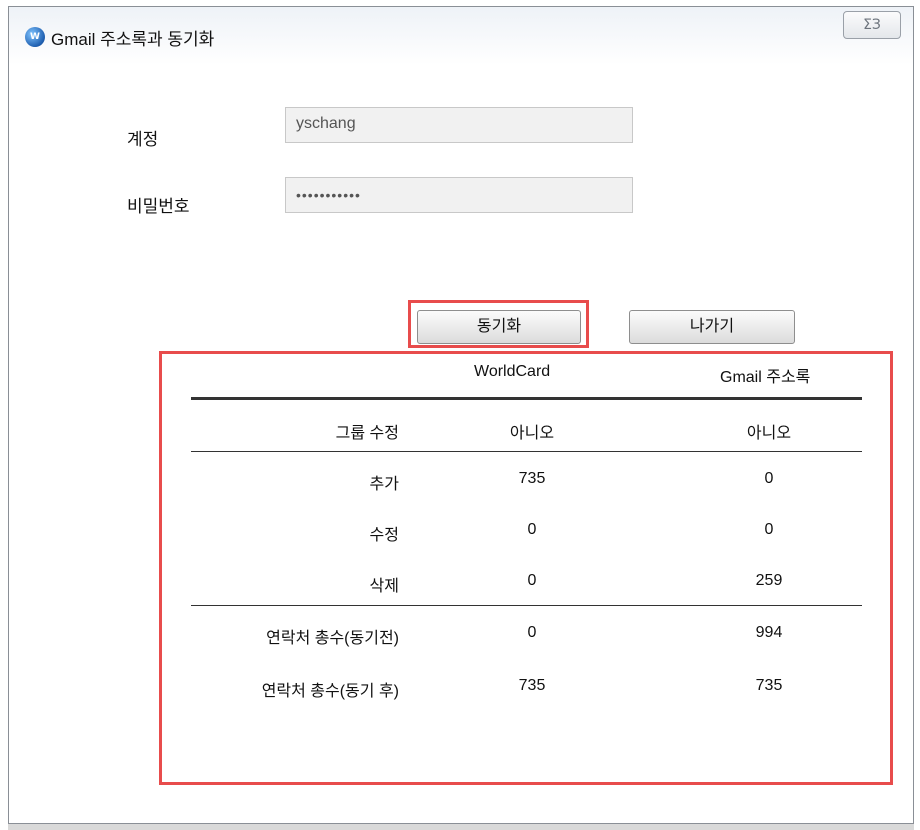 The image size is (920, 830). I want to click on password-field: •••••••••••, so click(459, 195).